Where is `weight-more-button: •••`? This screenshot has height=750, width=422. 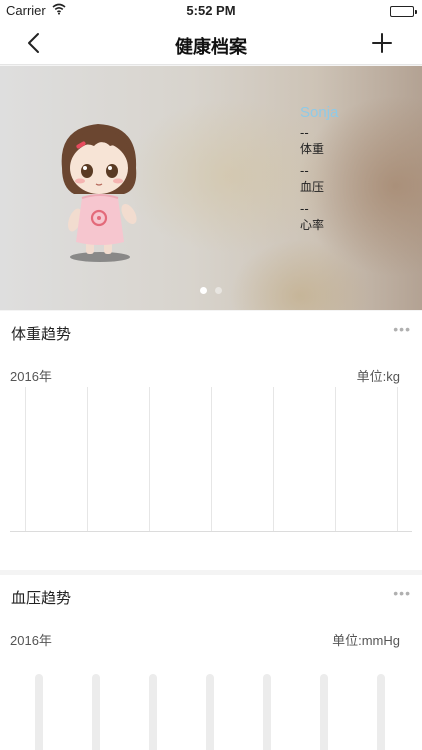 weight-more-button: ••• is located at coordinates (402, 329).